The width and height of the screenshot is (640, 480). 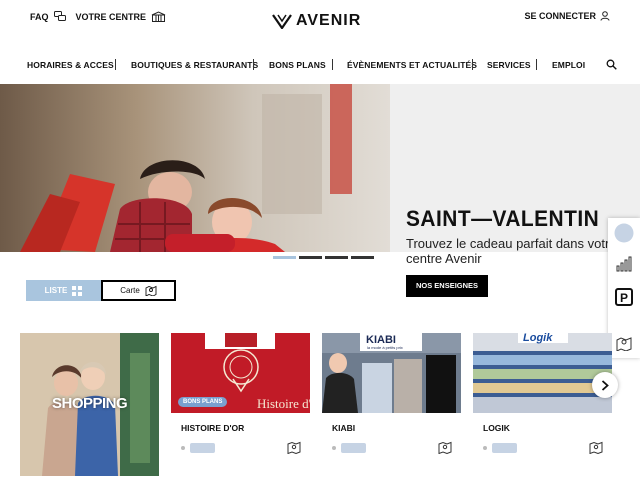 I want to click on svg-text: P, so click(x=624, y=298).